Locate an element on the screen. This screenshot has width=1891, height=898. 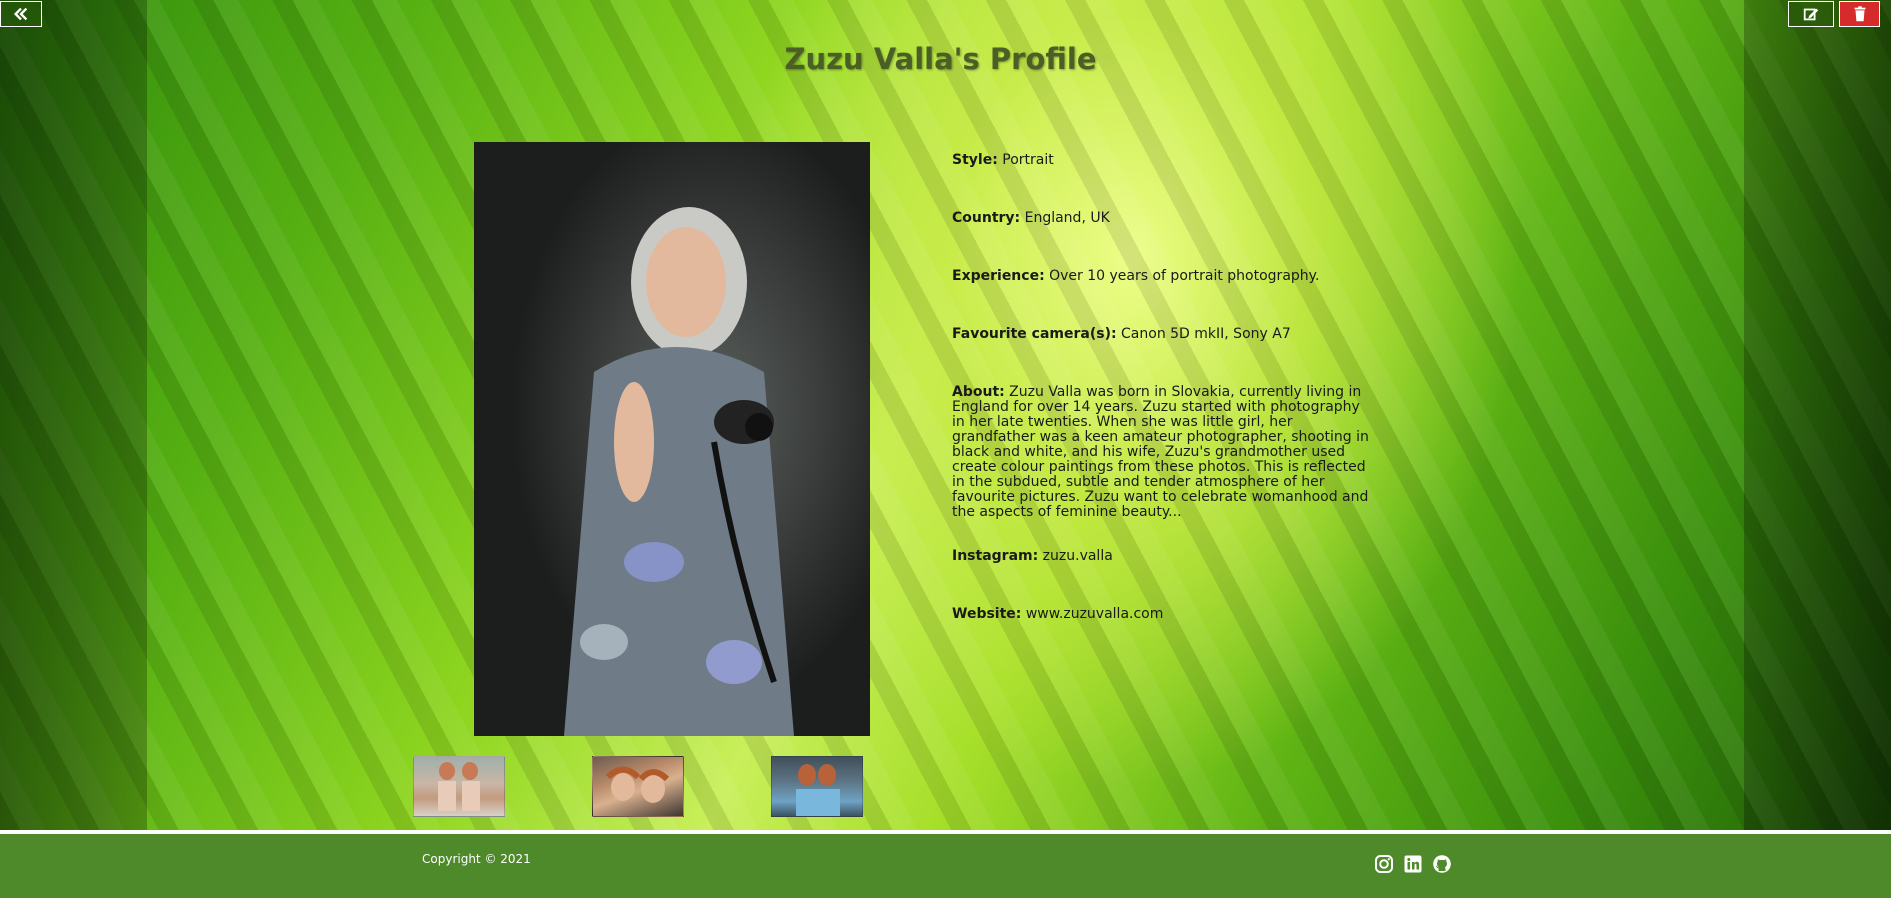
field-value: www.zuzuvalla.com is located at coordinates (1092, 614).